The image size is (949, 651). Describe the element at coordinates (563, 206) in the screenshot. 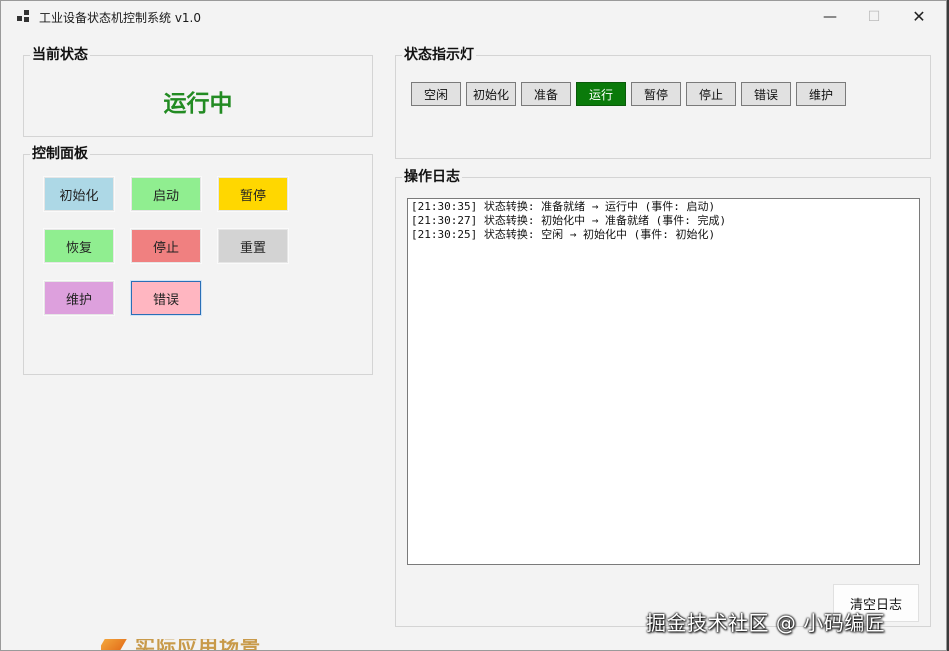

I see `log-line: [21:30:35] 状态转换: 准备就绪 → 运行中 (事件: 启动)` at that location.